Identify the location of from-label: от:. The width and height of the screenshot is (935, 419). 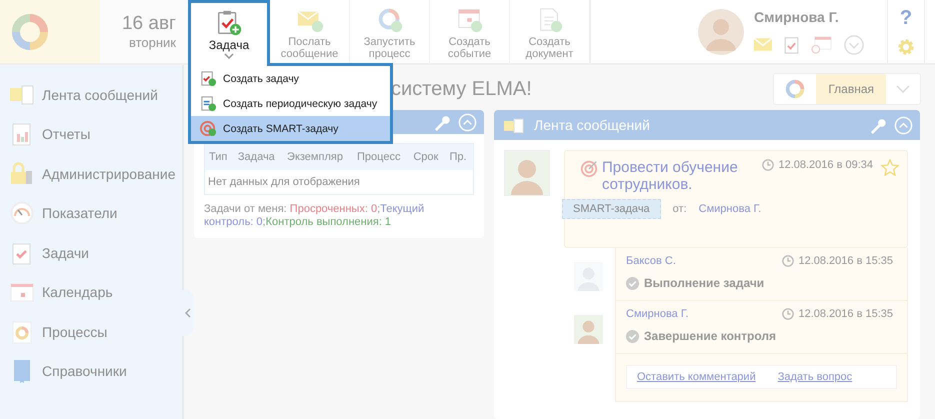
(679, 209).